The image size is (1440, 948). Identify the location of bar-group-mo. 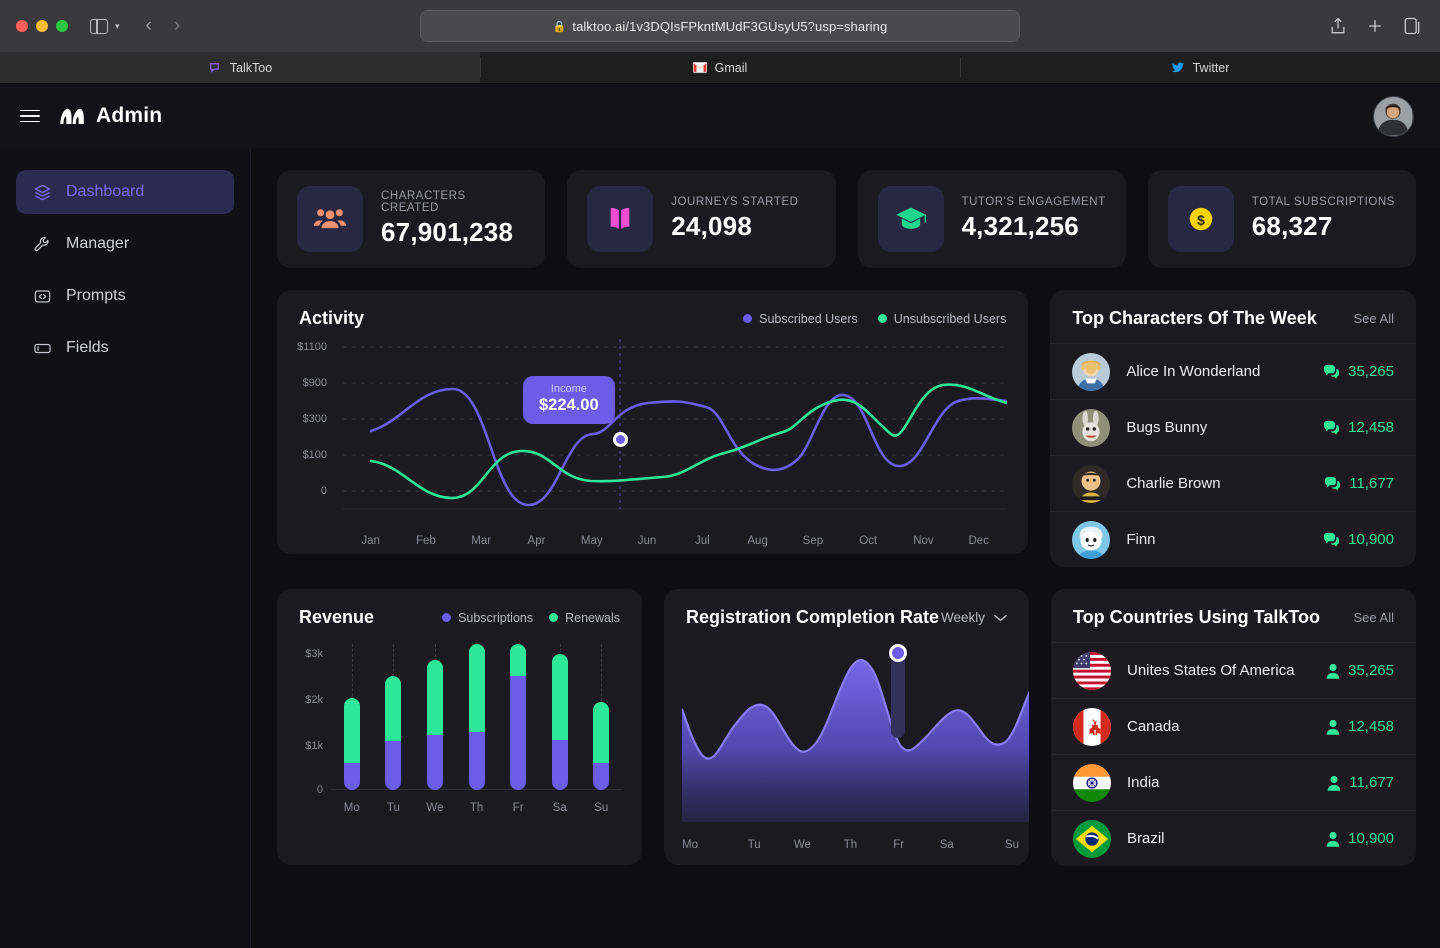
(352, 717).